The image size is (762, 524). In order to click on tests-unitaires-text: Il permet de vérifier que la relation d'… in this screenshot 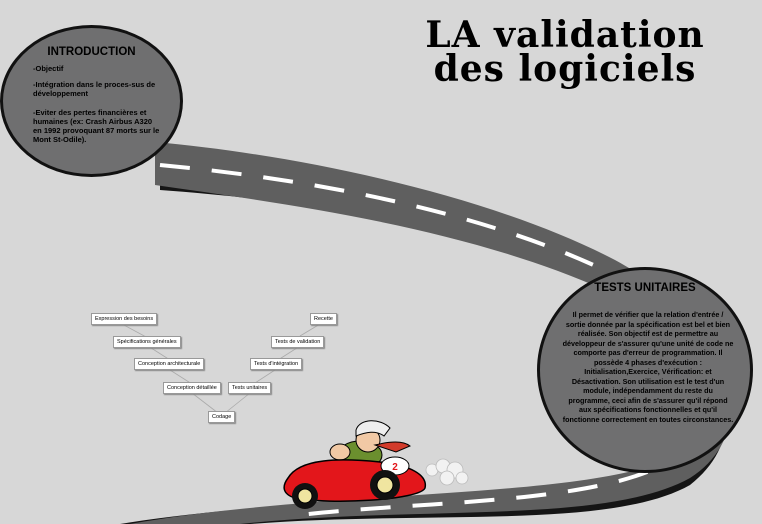, I will do `click(648, 367)`.